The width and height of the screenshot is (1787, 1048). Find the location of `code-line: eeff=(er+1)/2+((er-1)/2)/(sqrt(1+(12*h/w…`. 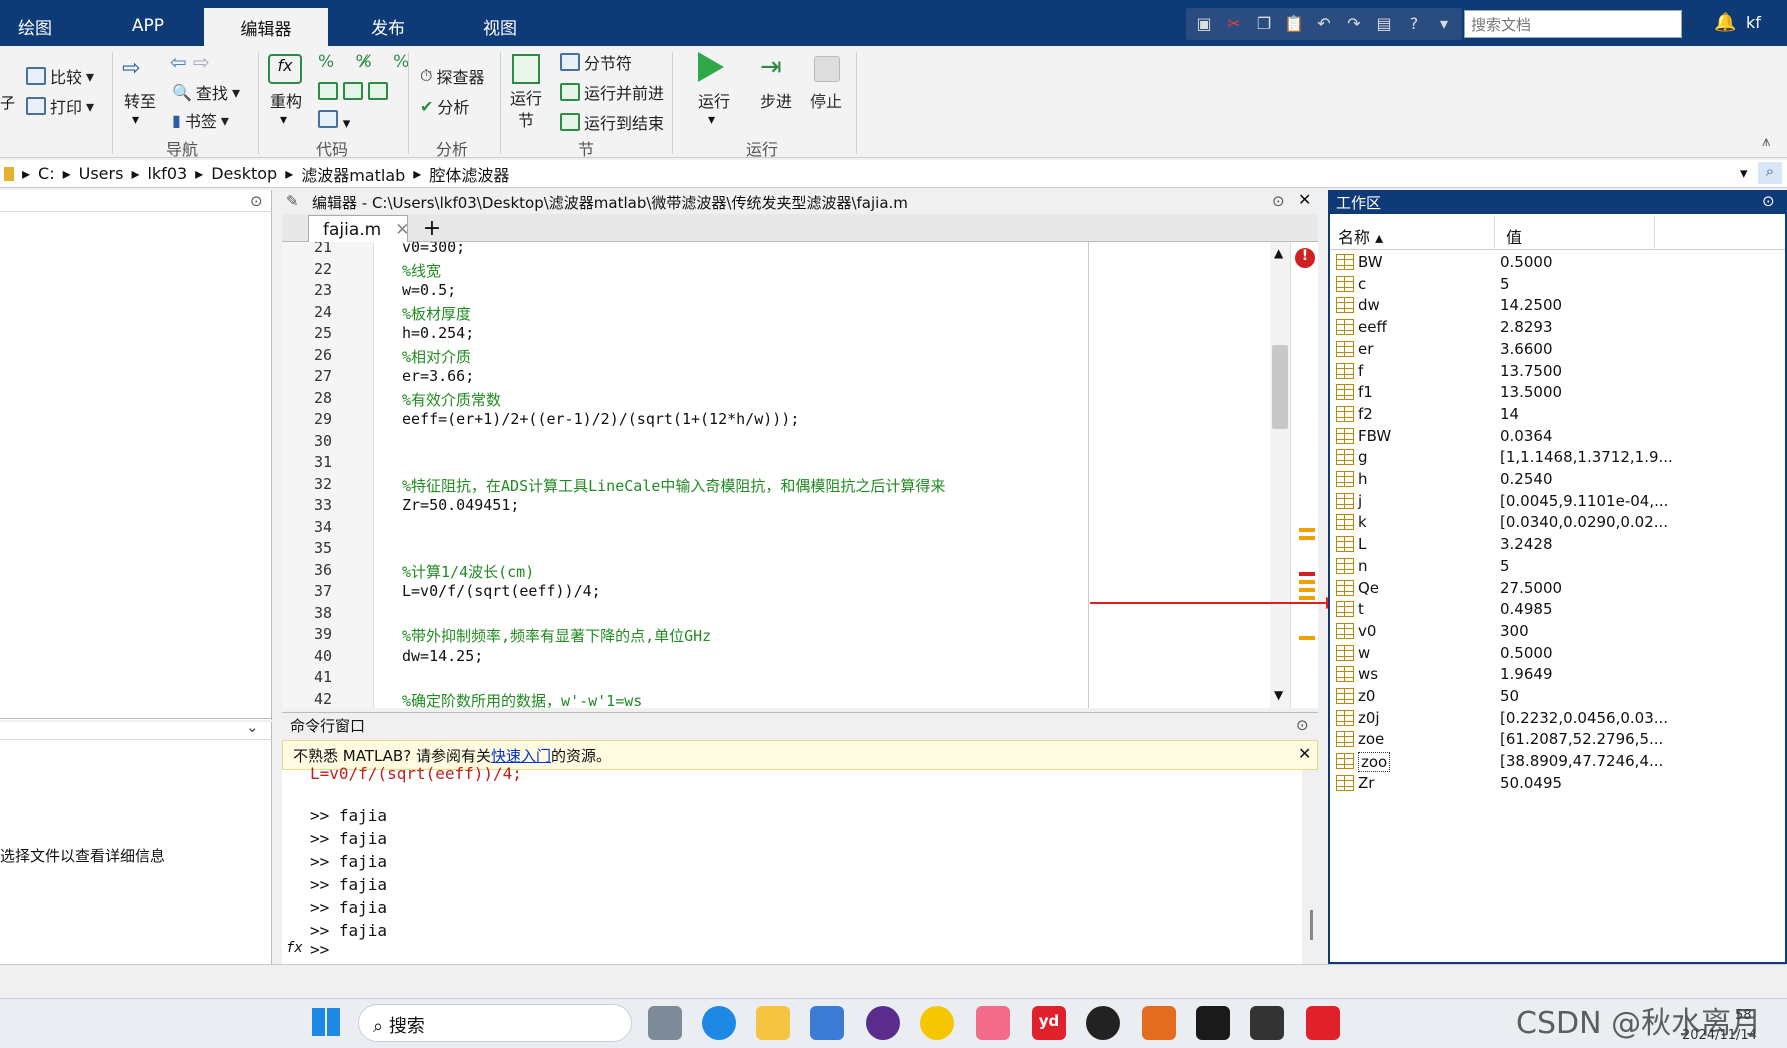

code-line: eeff=(er+1)/2+((er-1)/2)/(sqrt(1+(12*h/w… is located at coordinates (600, 419).